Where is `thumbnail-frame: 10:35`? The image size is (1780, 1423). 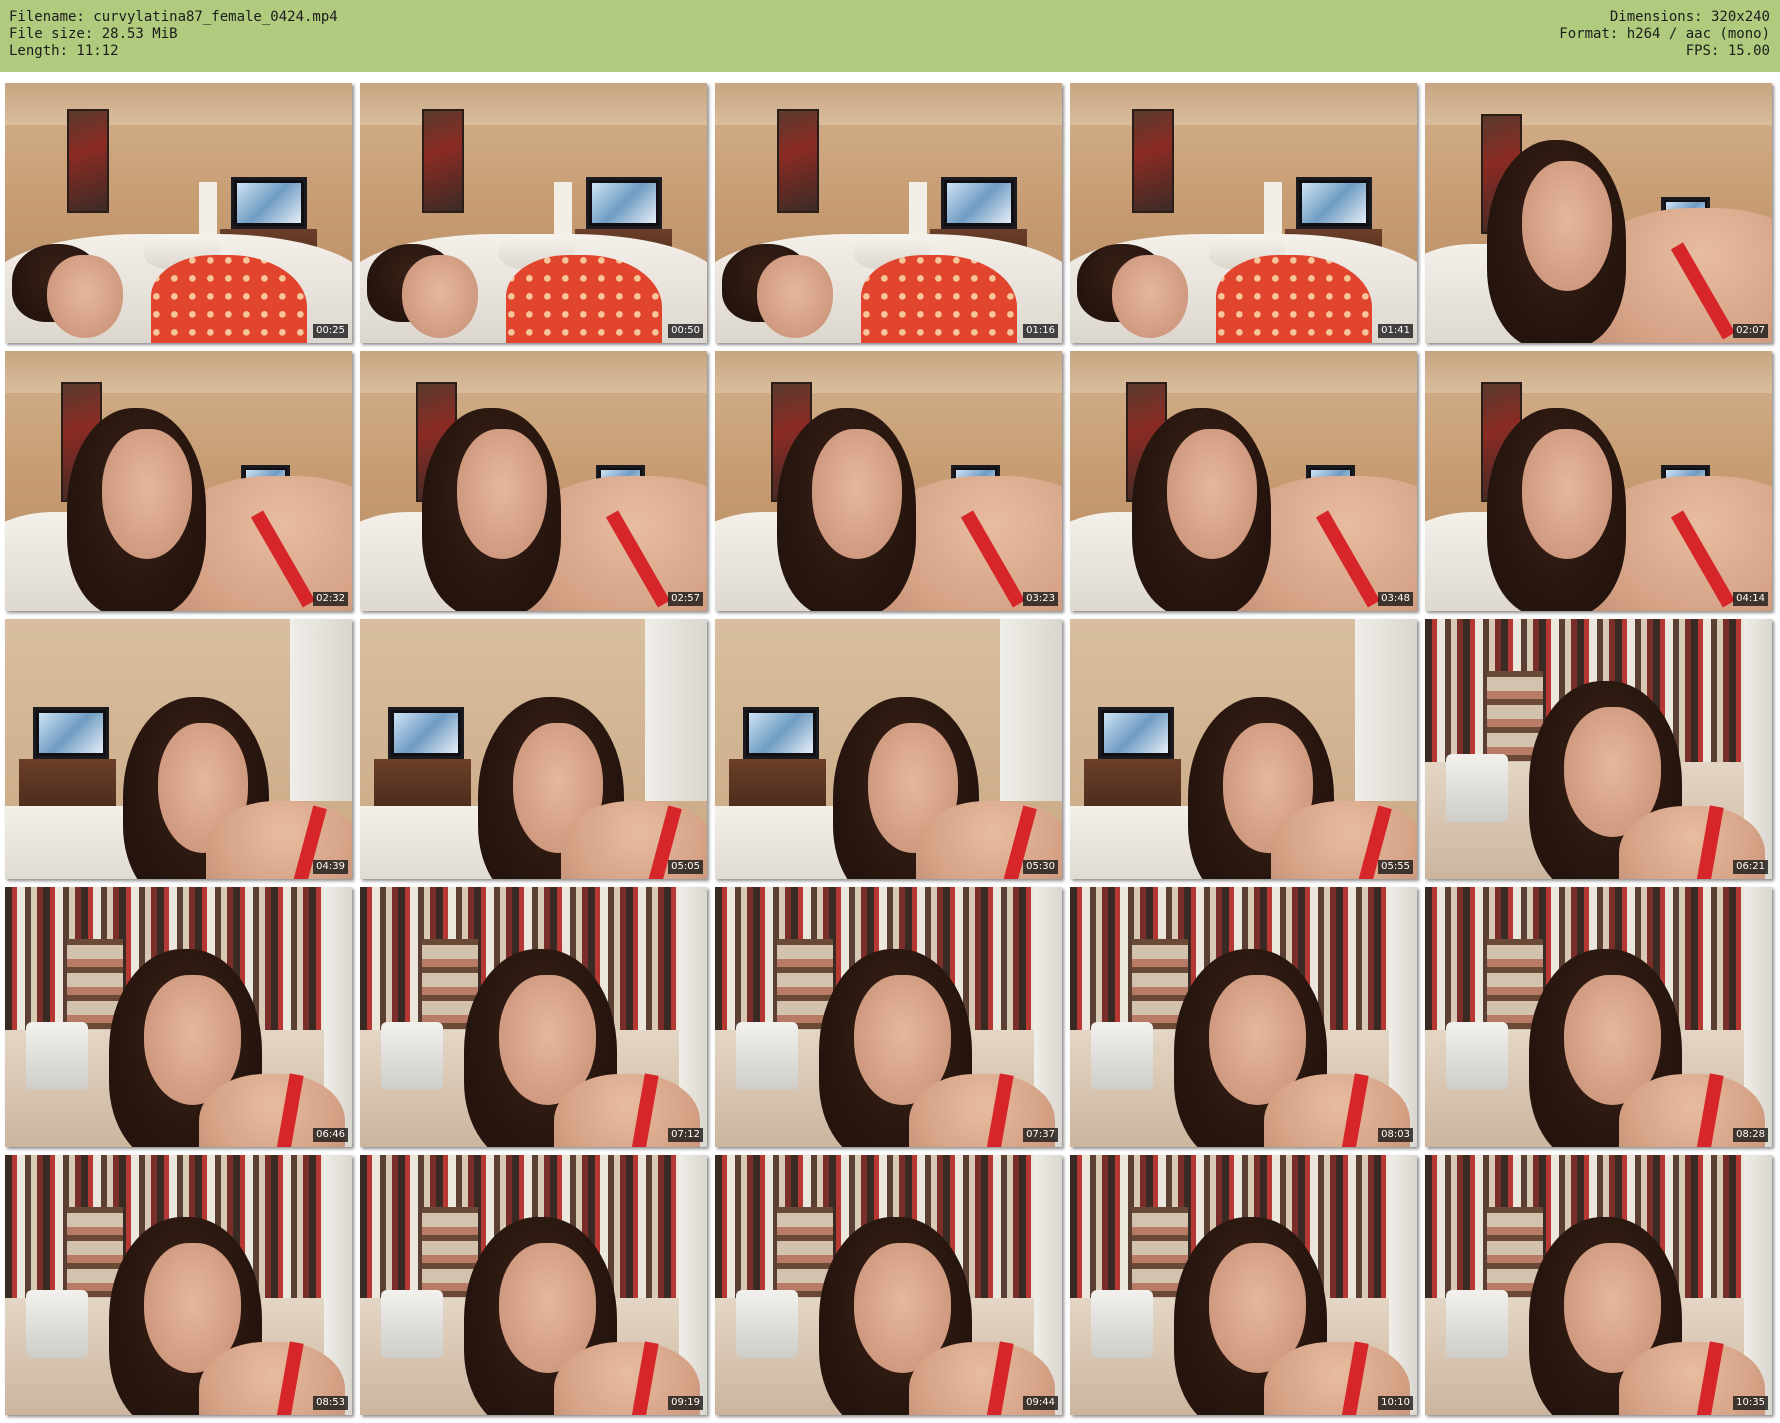
thumbnail-frame: 10:35 is located at coordinates (1598, 1285).